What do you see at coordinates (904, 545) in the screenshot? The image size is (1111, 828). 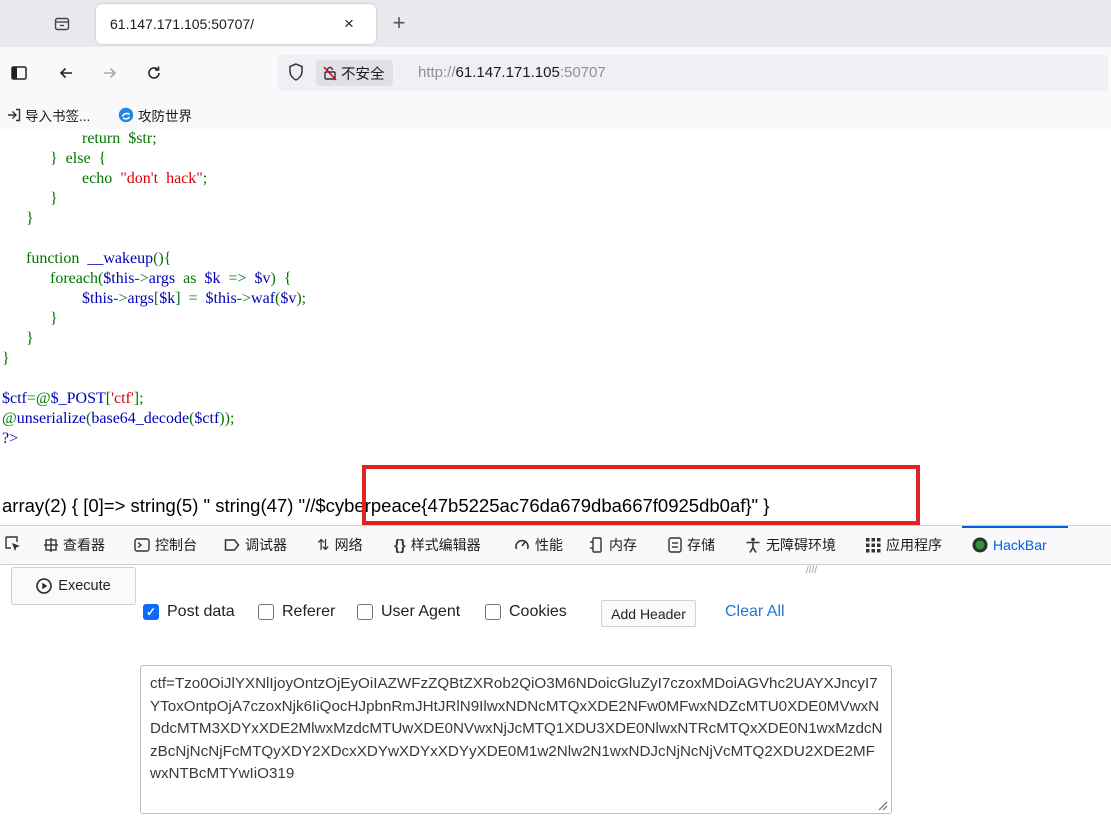 I see `tab-application: 应用程序` at bounding box center [904, 545].